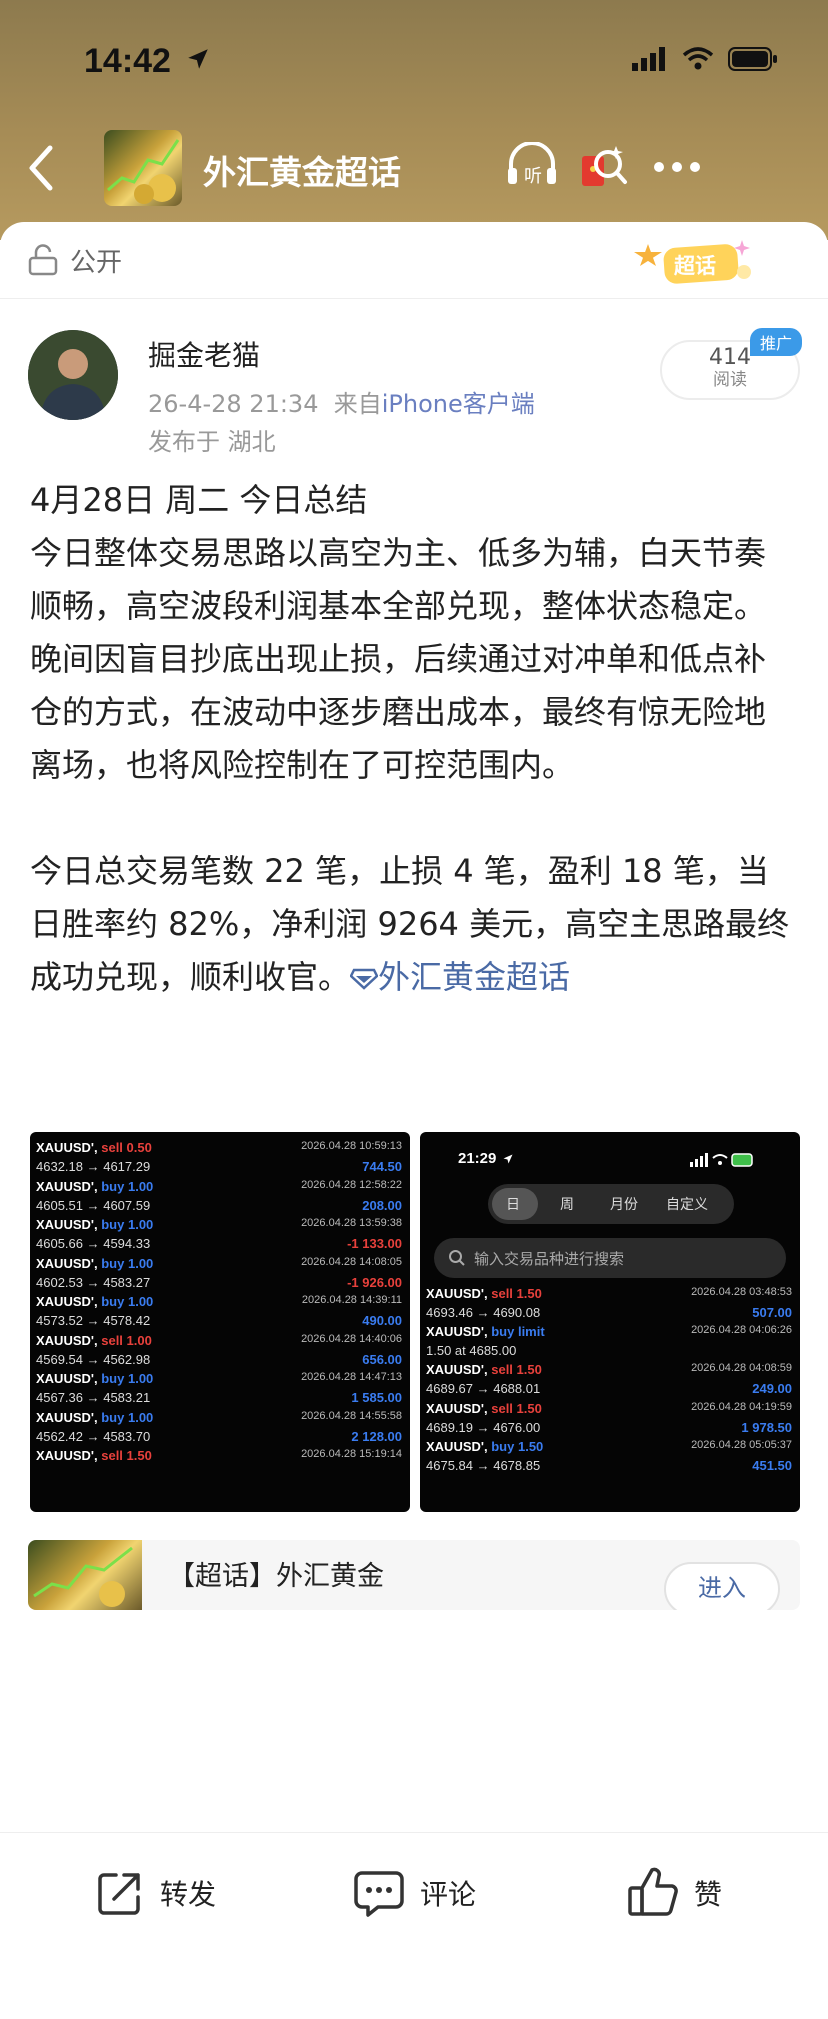 The image size is (828, 2019). Describe the element at coordinates (351, 1146) in the screenshot. I see `trade-date: 2026.04.28 10:59:13` at that location.